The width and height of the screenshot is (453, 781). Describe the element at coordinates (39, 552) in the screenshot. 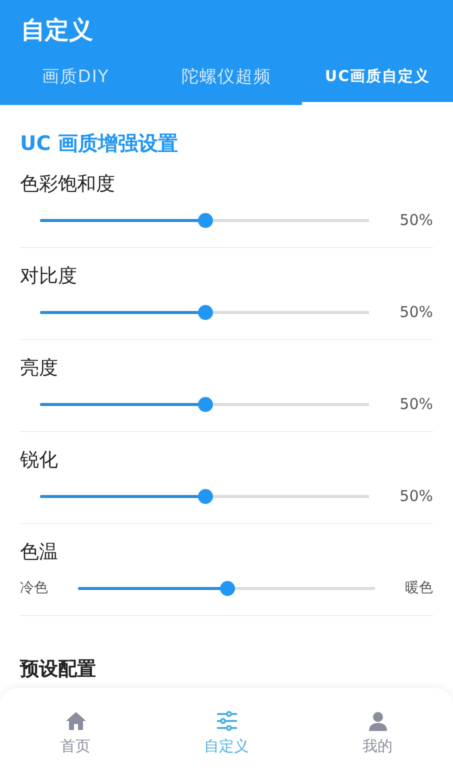

I see `setting-label: 色温` at that location.